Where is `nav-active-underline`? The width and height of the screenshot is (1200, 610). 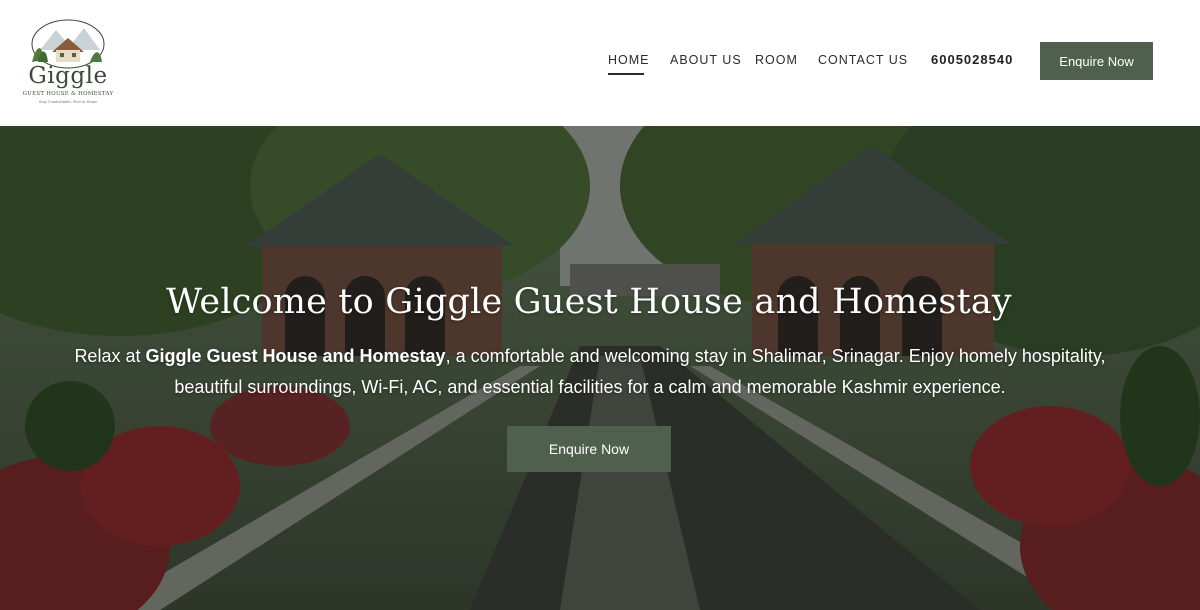 nav-active-underline is located at coordinates (626, 74).